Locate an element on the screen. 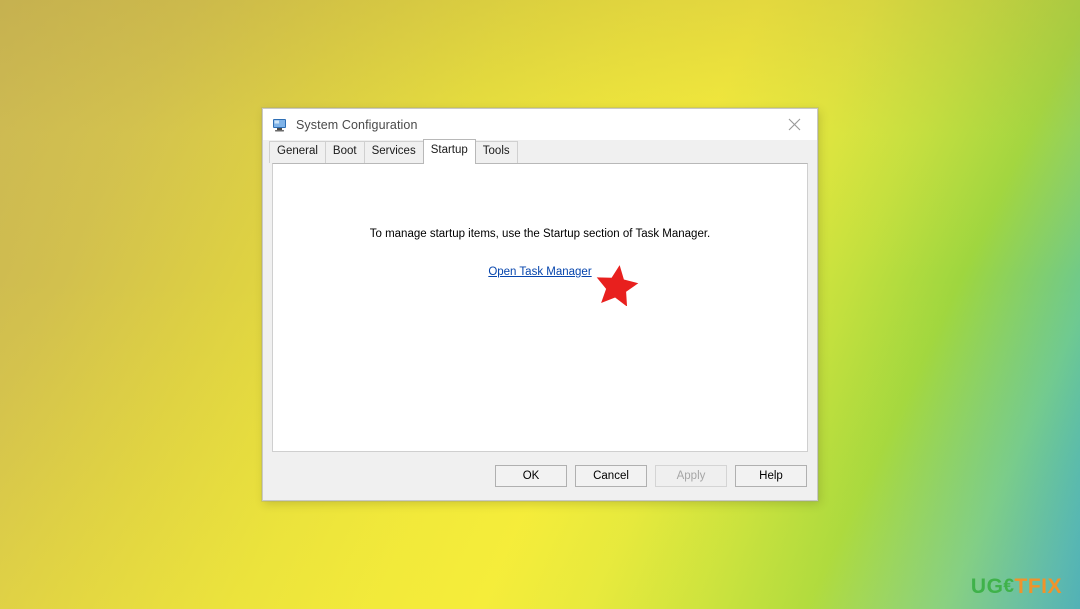 Image resolution: width=1080 pixels, height=609 pixels. watermark-letter-x: X is located at coordinates (1054, 586).